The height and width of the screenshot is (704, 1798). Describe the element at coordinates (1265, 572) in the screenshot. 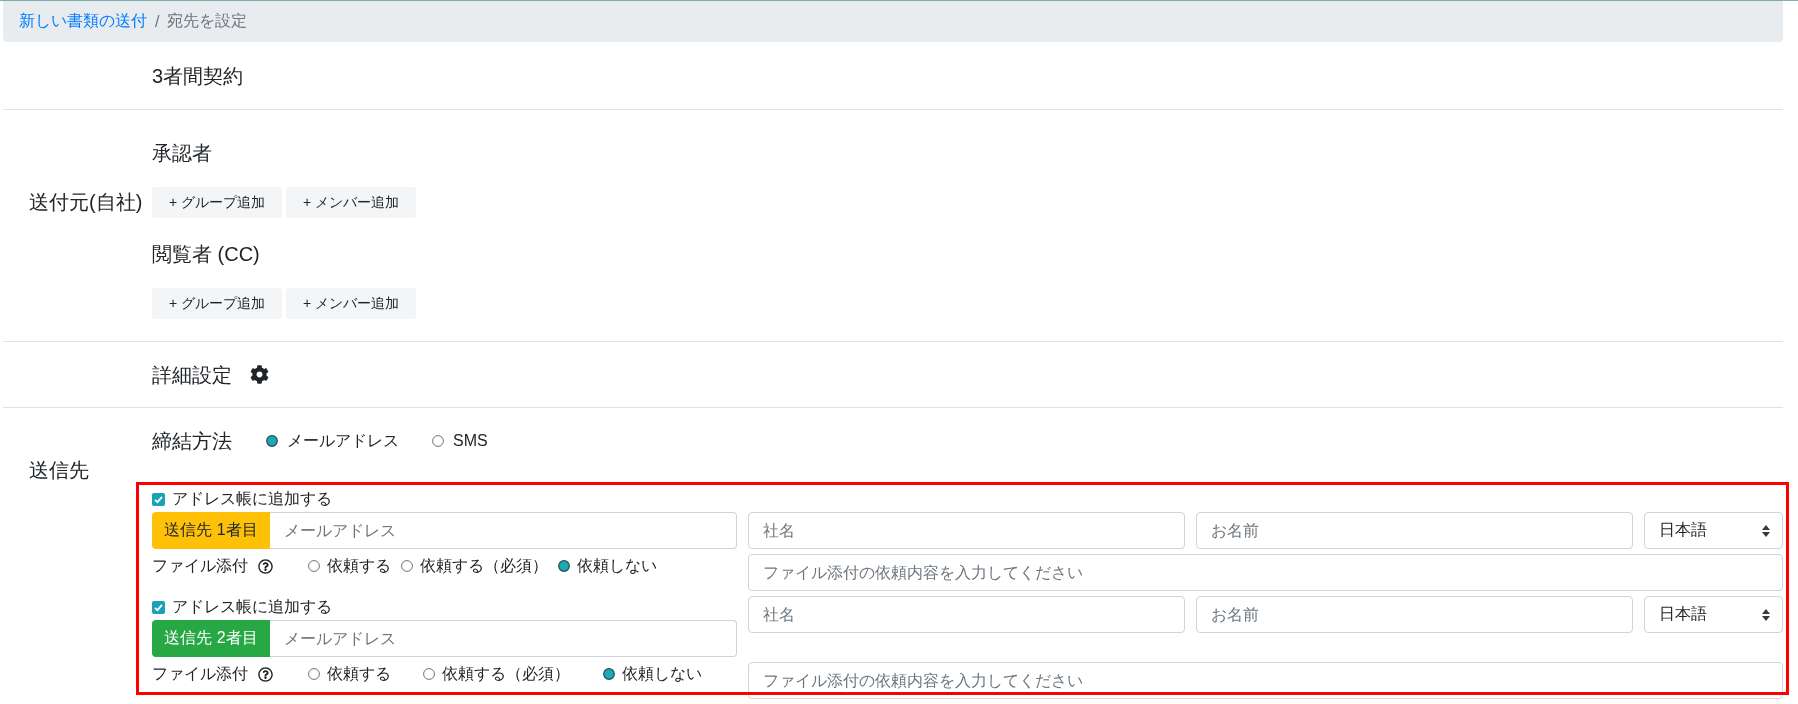

I see `request-note-field: ファイル添付の依頼内容を入力してください` at that location.